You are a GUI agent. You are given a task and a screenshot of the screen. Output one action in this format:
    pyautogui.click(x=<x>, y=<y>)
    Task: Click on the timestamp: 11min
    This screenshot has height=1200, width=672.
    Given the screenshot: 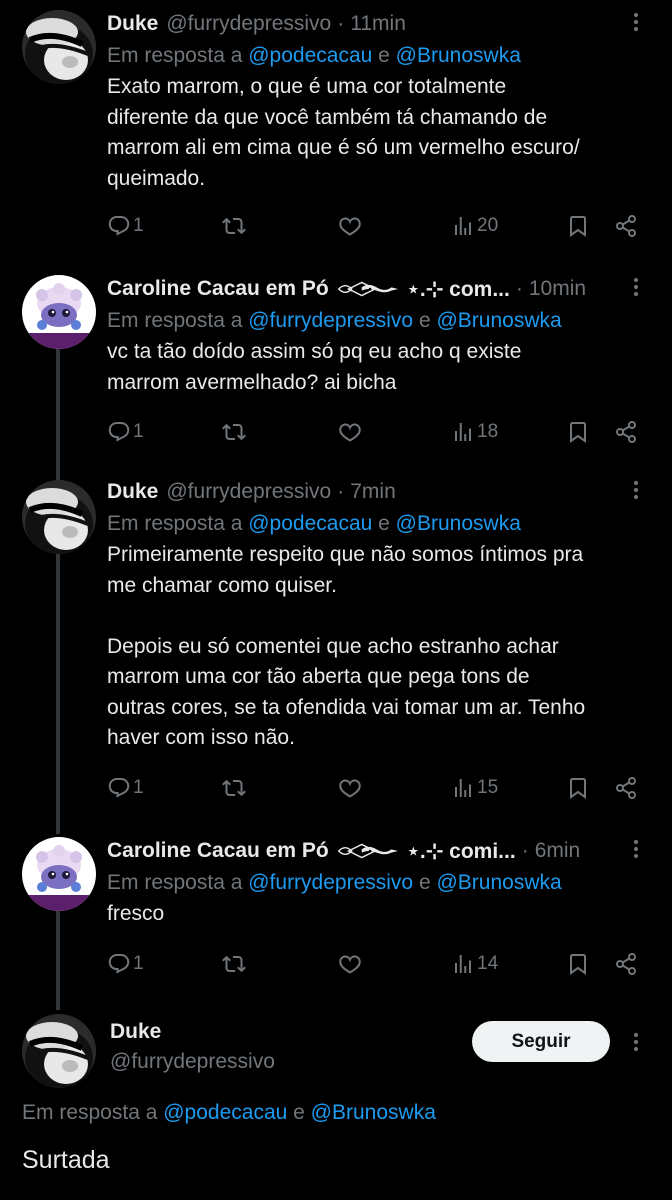 What is the action you would take?
    pyautogui.click(x=378, y=24)
    